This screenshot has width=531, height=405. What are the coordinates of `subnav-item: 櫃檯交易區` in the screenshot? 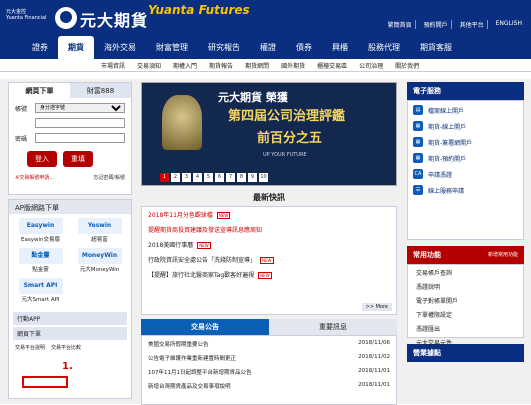 It's located at (332, 65).